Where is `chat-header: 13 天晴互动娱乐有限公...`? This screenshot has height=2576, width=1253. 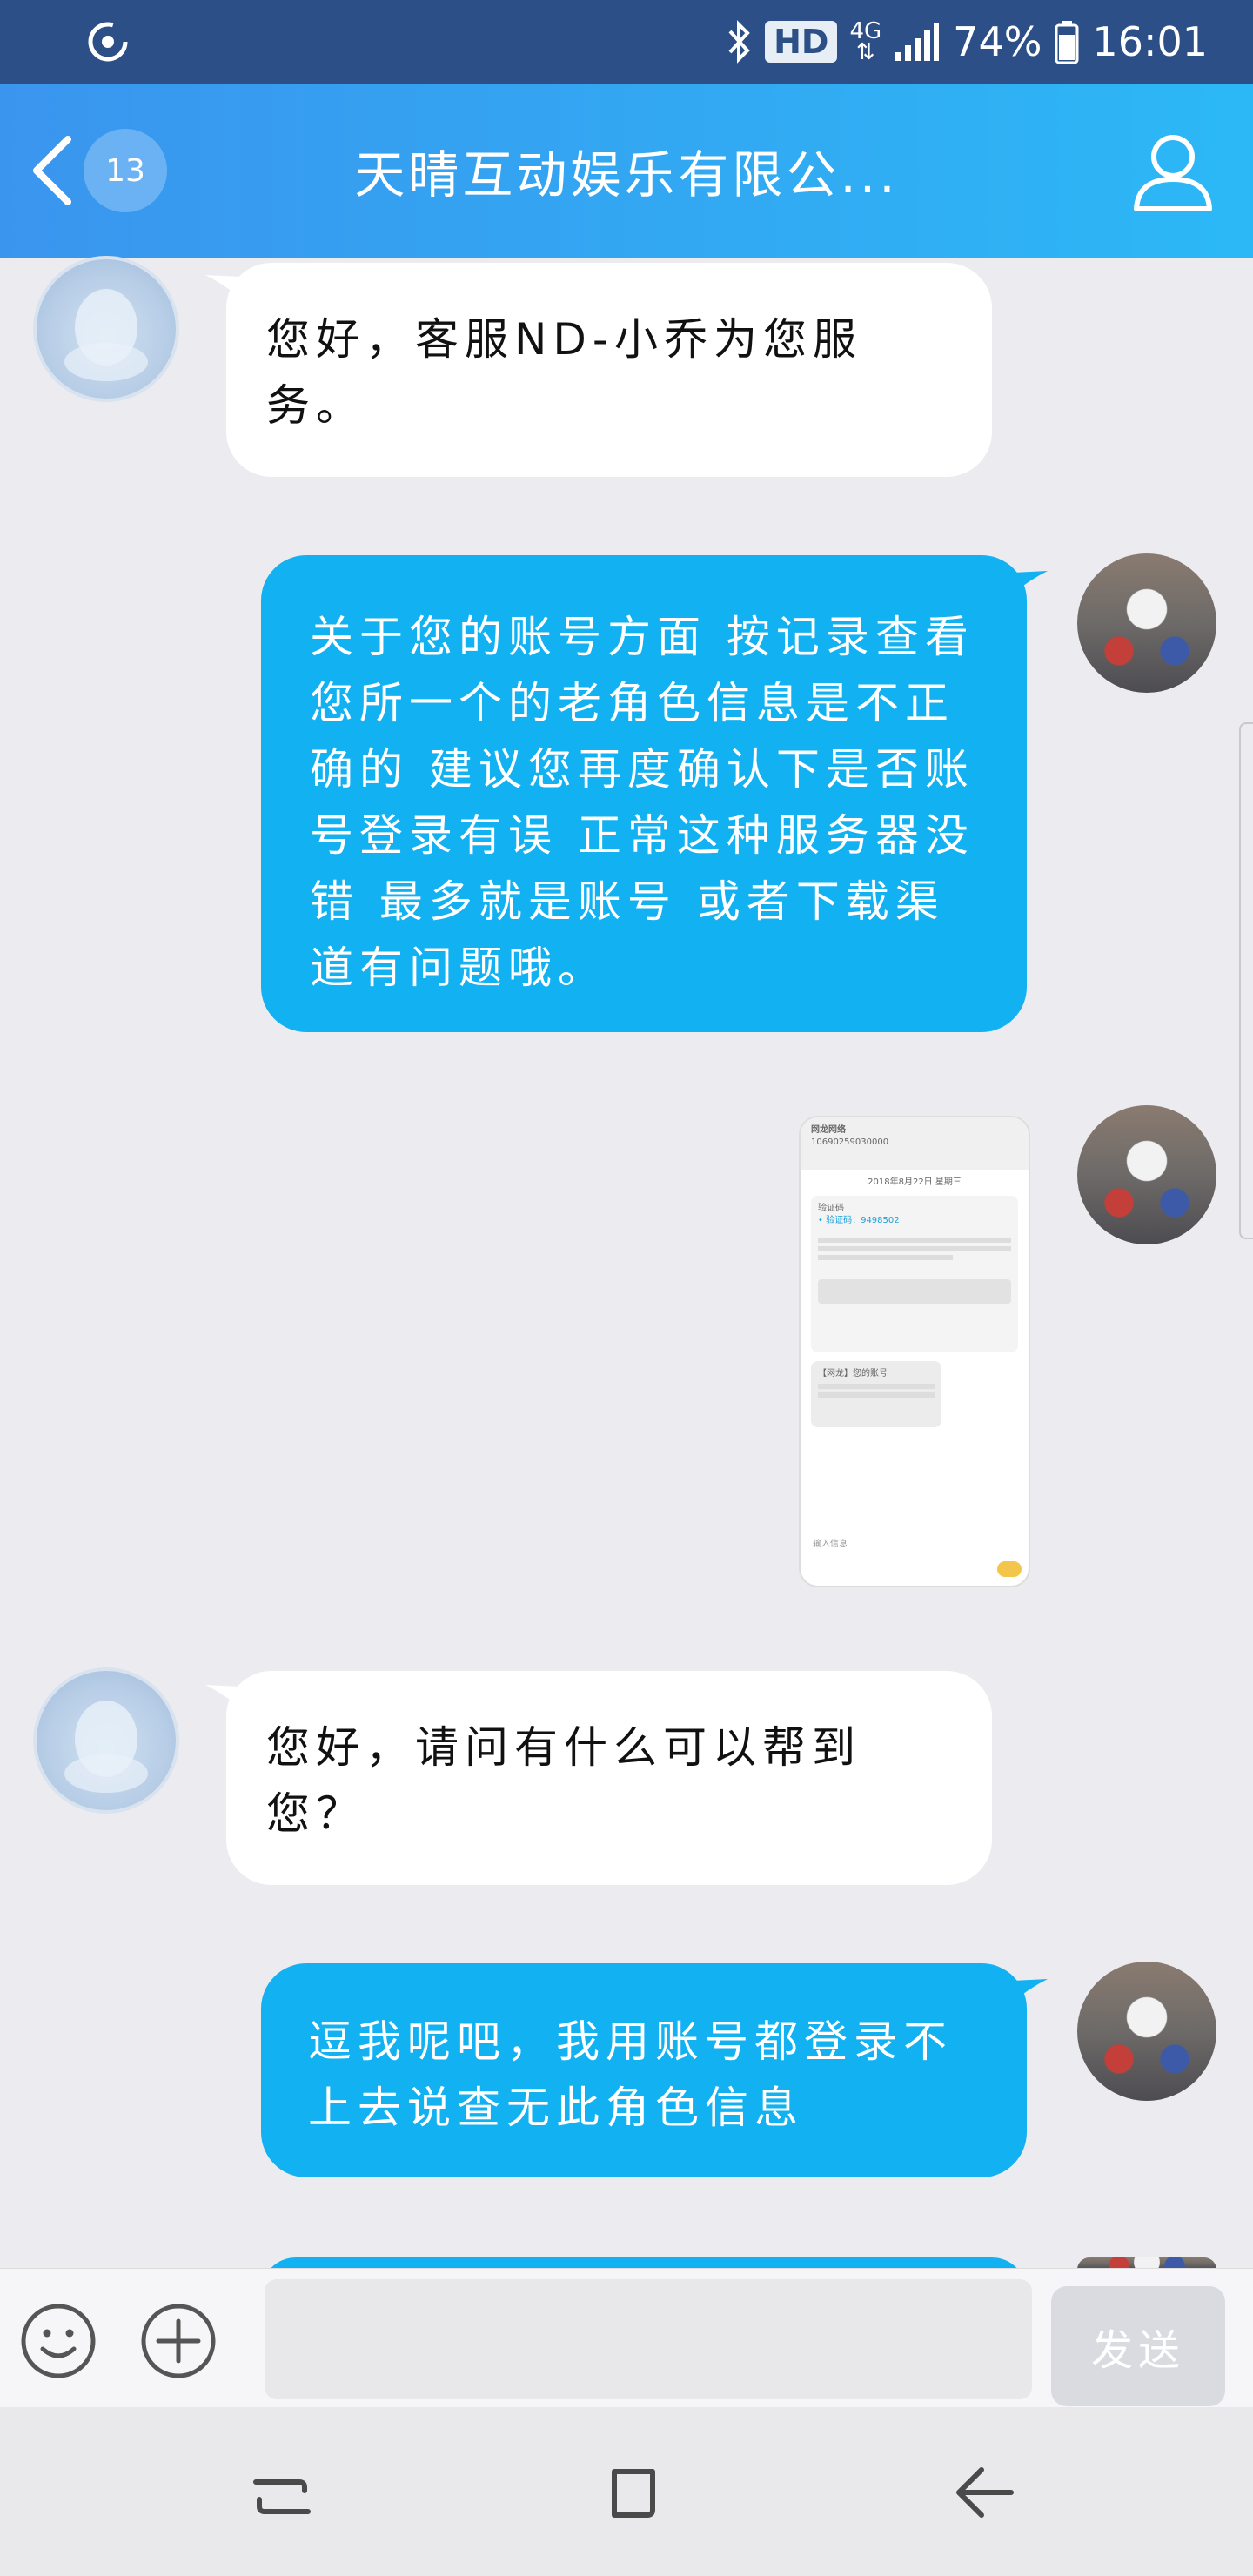
chat-header: 13 天晴互动娱乐有限公... is located at coordinates (626, 171).